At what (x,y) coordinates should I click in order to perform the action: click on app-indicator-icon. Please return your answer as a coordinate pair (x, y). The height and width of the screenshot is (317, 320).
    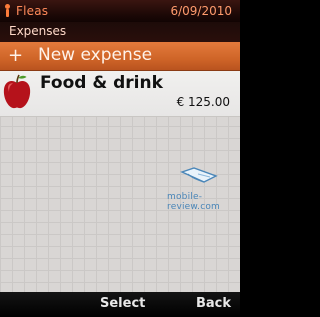
    Looking at the image, I should click on (7, 10).